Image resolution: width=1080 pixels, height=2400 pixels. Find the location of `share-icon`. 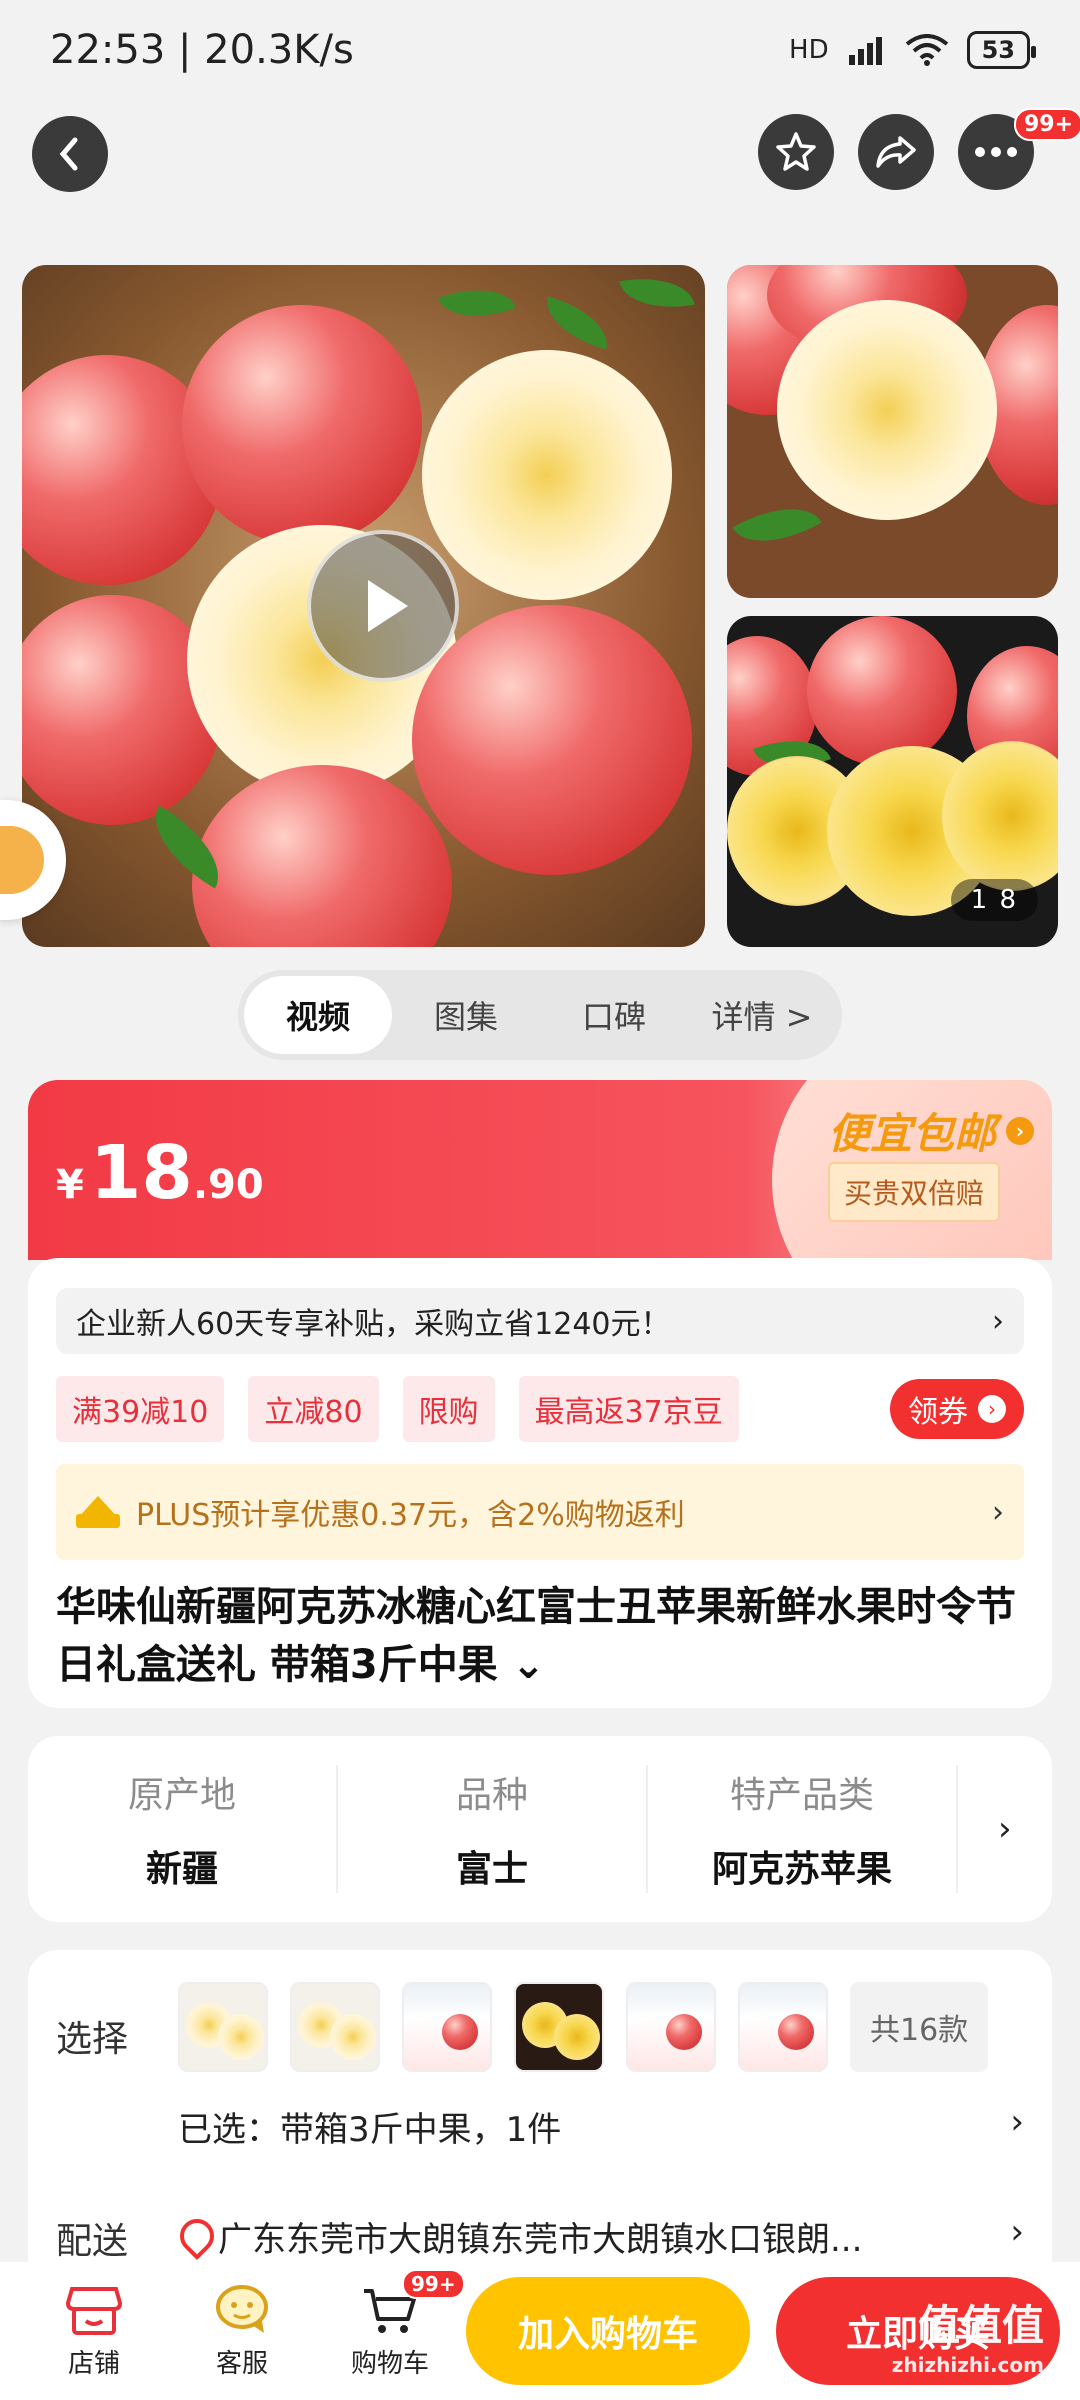

share-icon is located at coordinates (896, 152).